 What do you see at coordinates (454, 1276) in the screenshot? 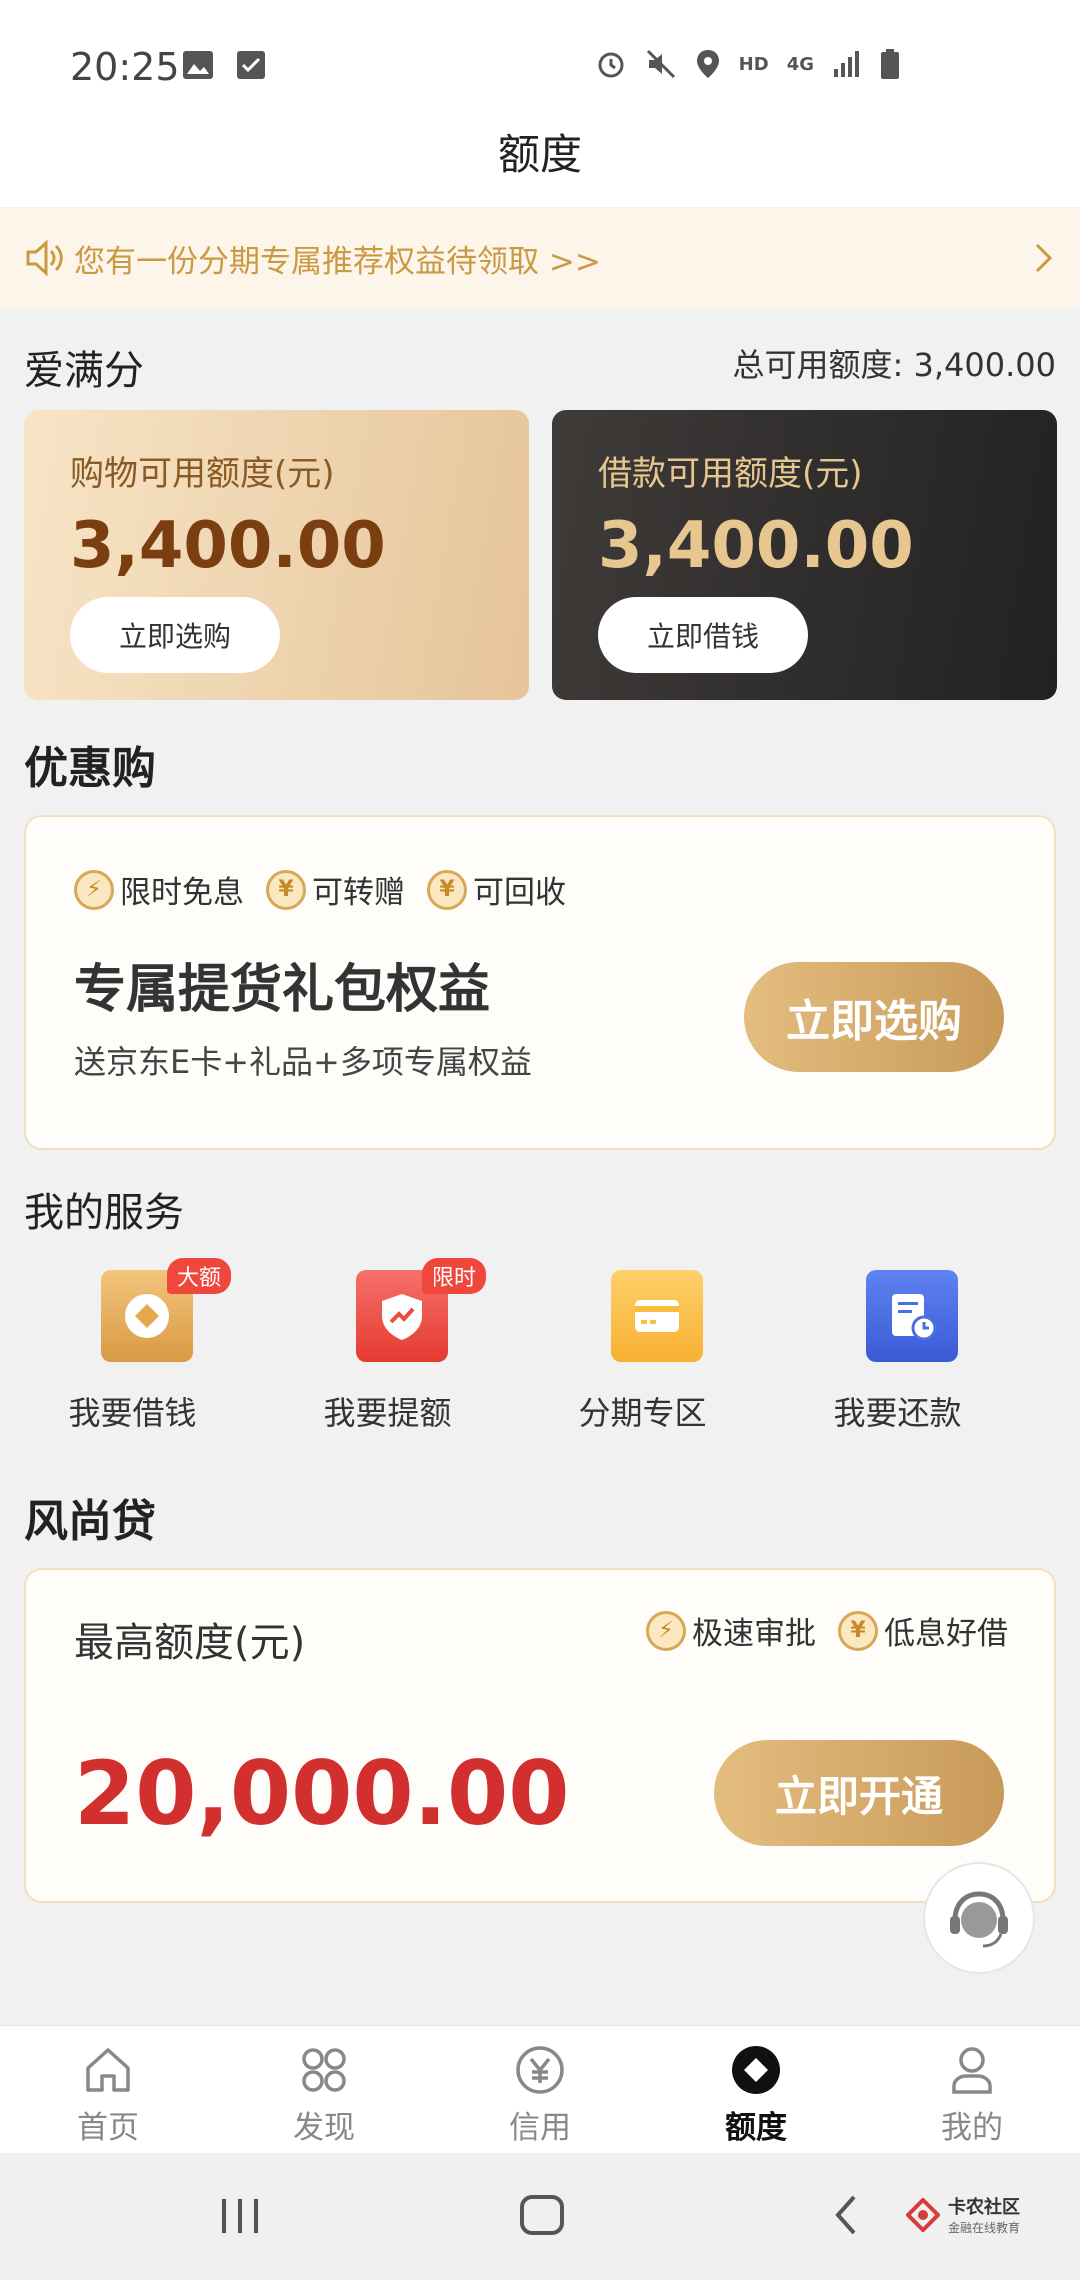
I see `service-badge: 限时` at bounding box center [454, 1276].